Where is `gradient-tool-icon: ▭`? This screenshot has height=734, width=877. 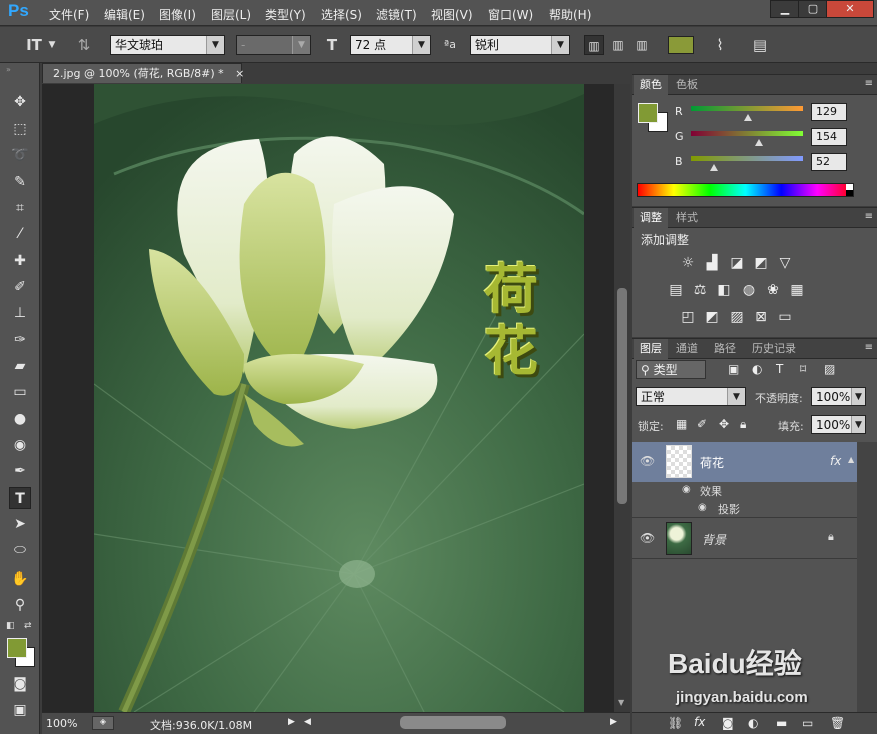
gradient-tool-icon: ▭ is located at coordinates (20, 392).